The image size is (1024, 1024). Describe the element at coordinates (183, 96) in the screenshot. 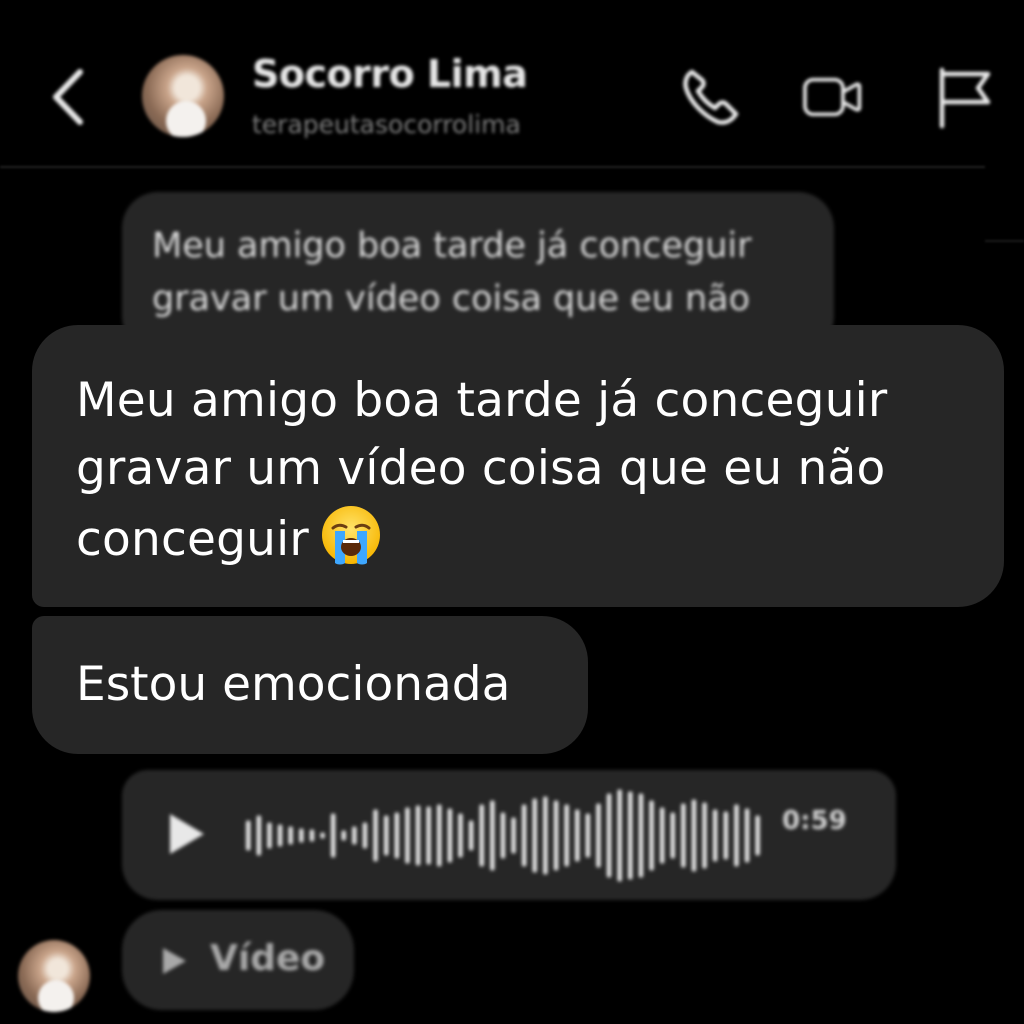

I see `contact-avatar` at that location.